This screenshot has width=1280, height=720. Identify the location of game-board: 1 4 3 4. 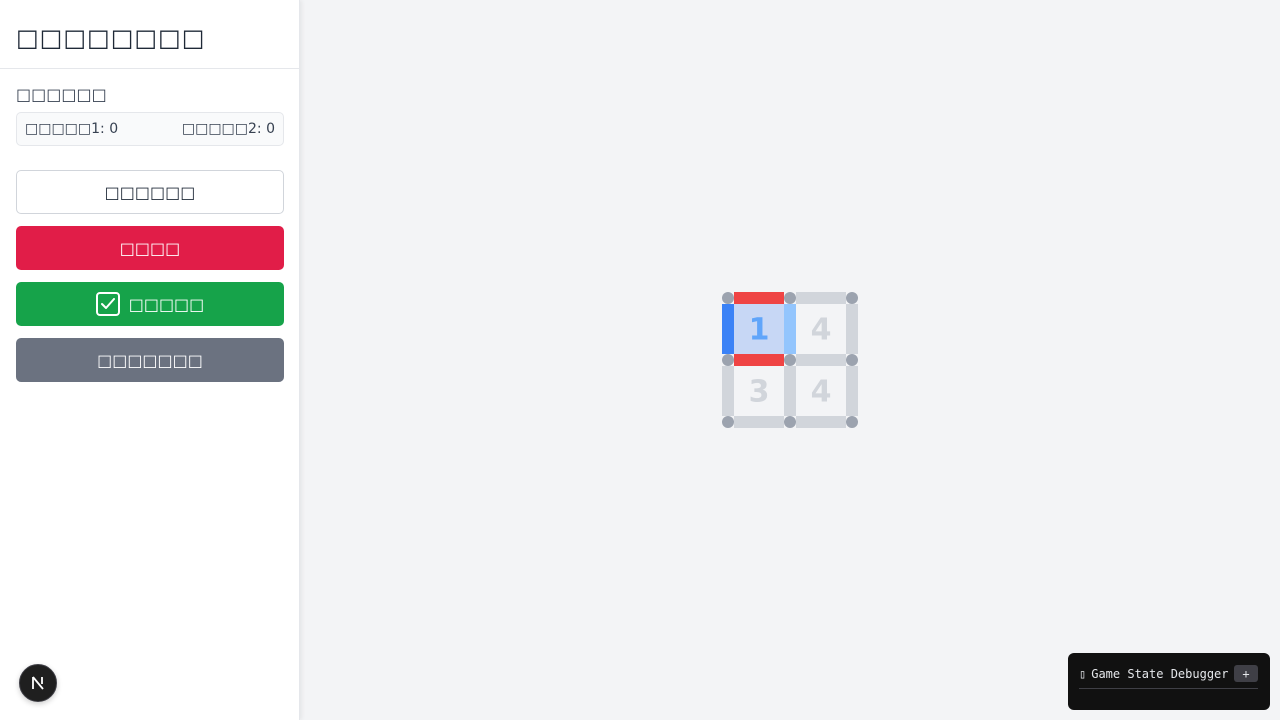
(790, 360).